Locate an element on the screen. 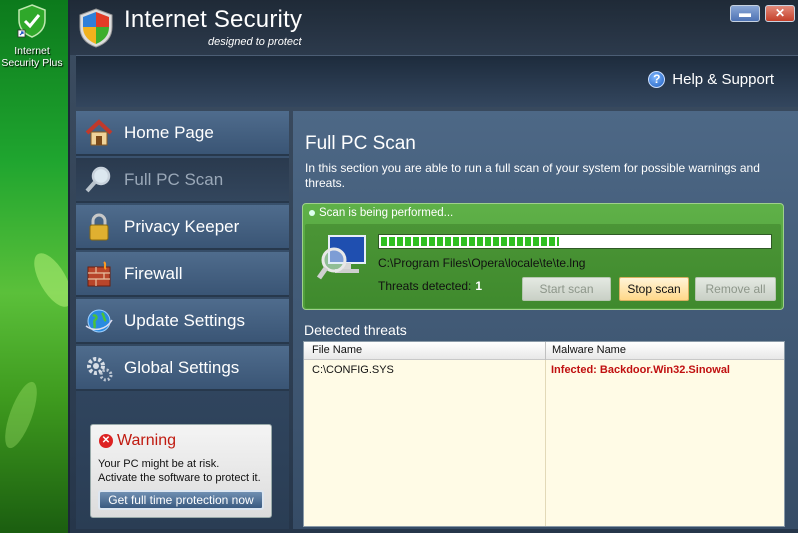 This screenshot has height=533, width=798. current-scan-file: C:\Program Files\Opera\locale\te\te.lng is located at coordinates (482, 263).